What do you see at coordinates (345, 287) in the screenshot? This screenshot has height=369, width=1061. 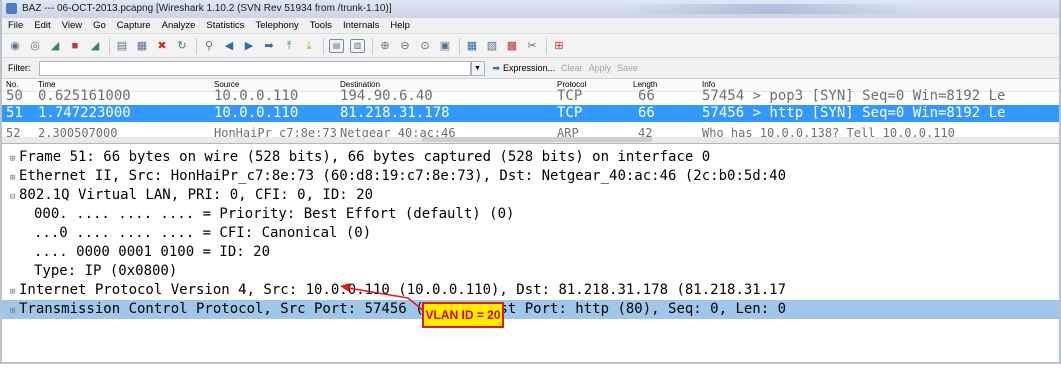 I see `callout-arrow-head` at bounding box center [345, 287].